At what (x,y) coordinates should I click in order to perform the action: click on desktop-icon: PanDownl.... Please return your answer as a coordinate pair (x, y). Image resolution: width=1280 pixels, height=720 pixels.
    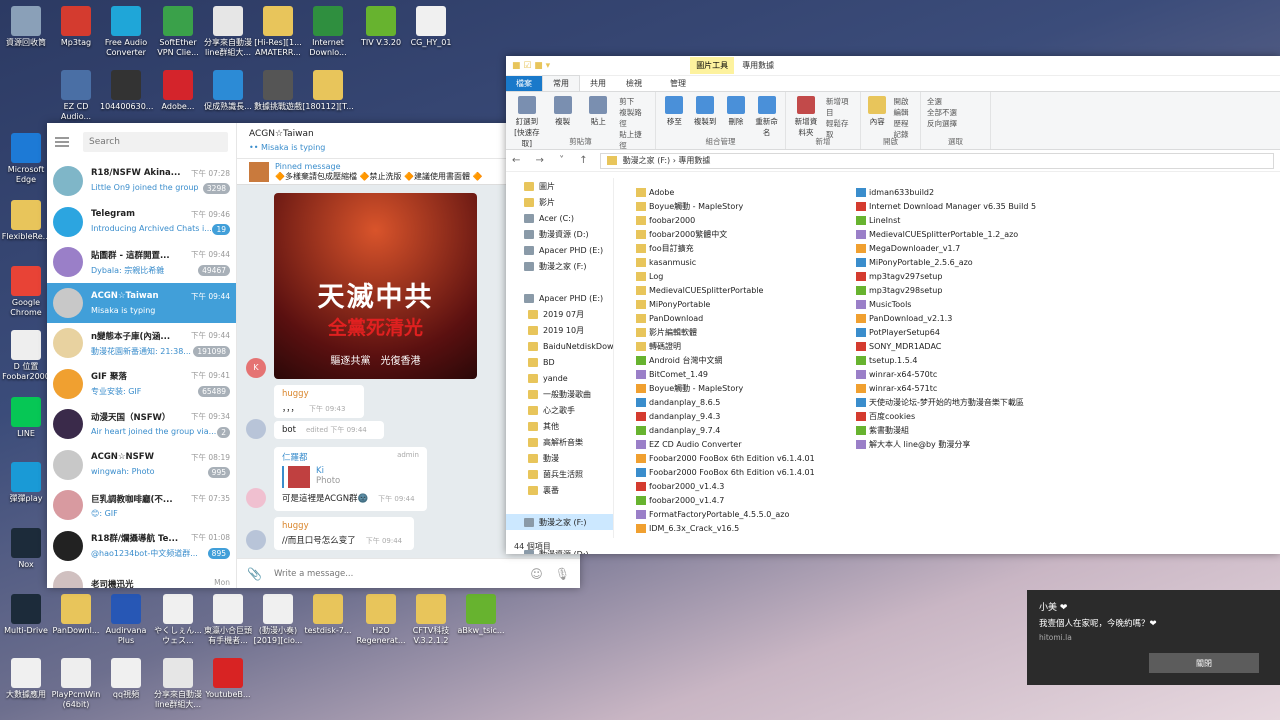
    Looking at the image, I should click on (76, 615).